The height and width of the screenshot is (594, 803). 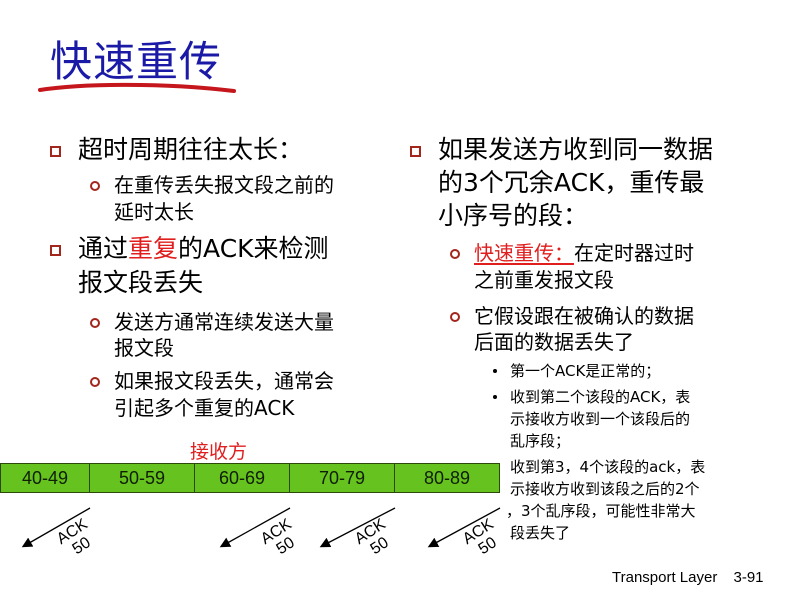 I want to click on left-sub-1-line1: 在重传丢失报文段之前的, so click(x=224, y=185).